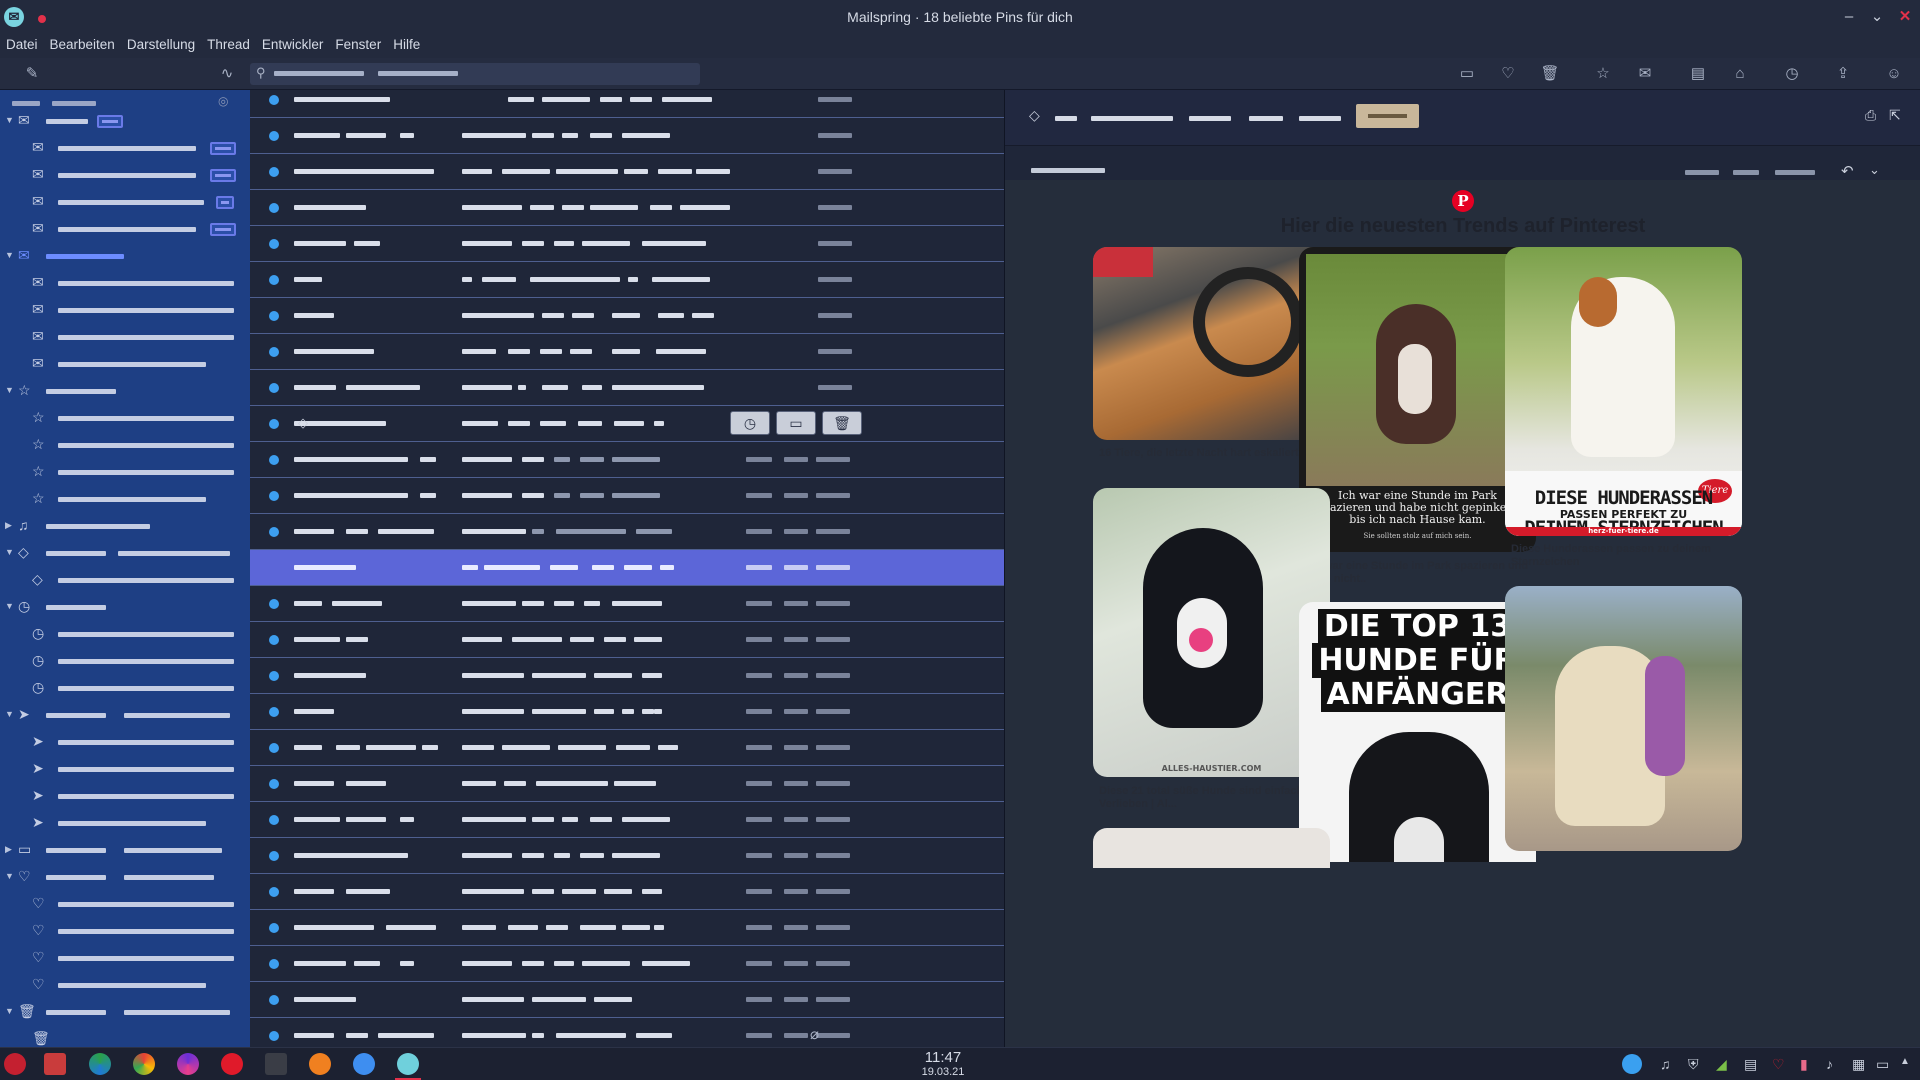 This screenshot has height=1080, width=1920. I want to click on sidebar-item-snoozed-account: ◷, so click(125, 661).